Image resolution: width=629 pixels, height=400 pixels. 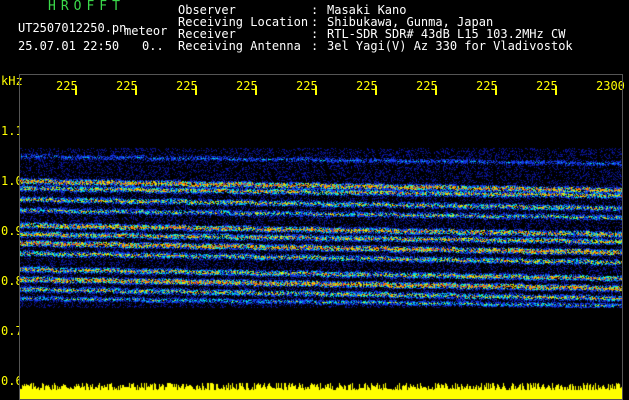 I want to click on file-name: UT2507012250.pn, so click(x=72, y=28).